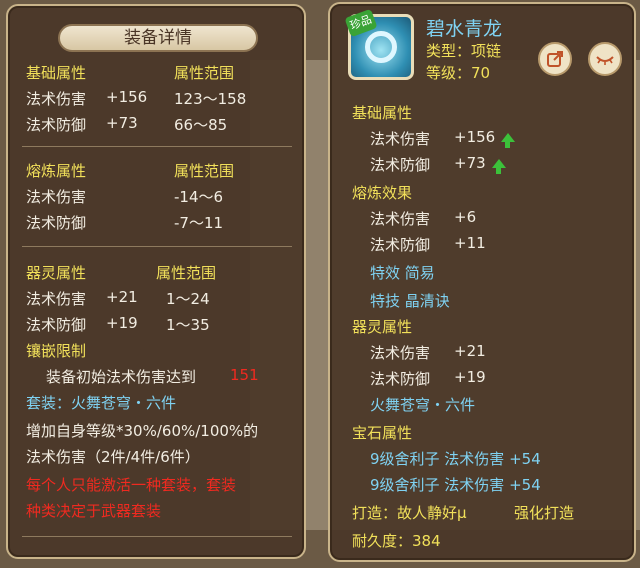  I want to click on base-range-header: 属性范围, so click(204, 73).